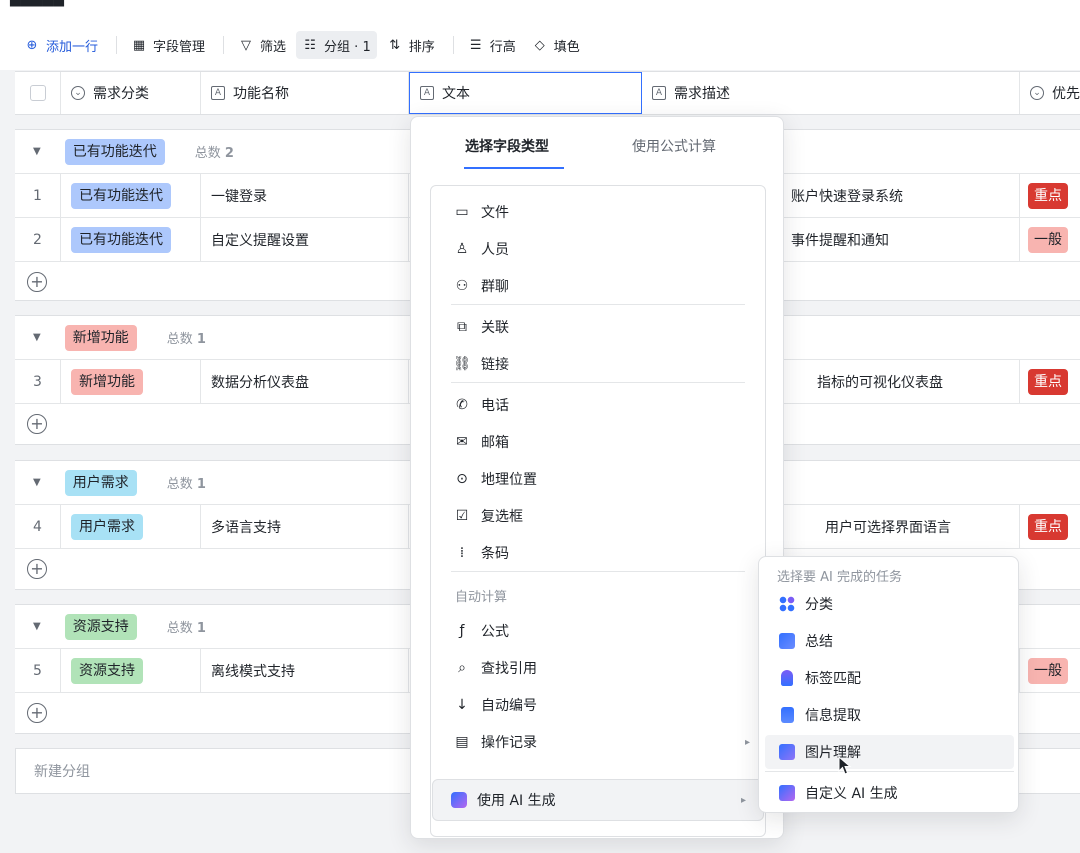  Describe the element at coordinates (462, 668) in the screenshot. I see `lookup-icon: ⌕` at that location.